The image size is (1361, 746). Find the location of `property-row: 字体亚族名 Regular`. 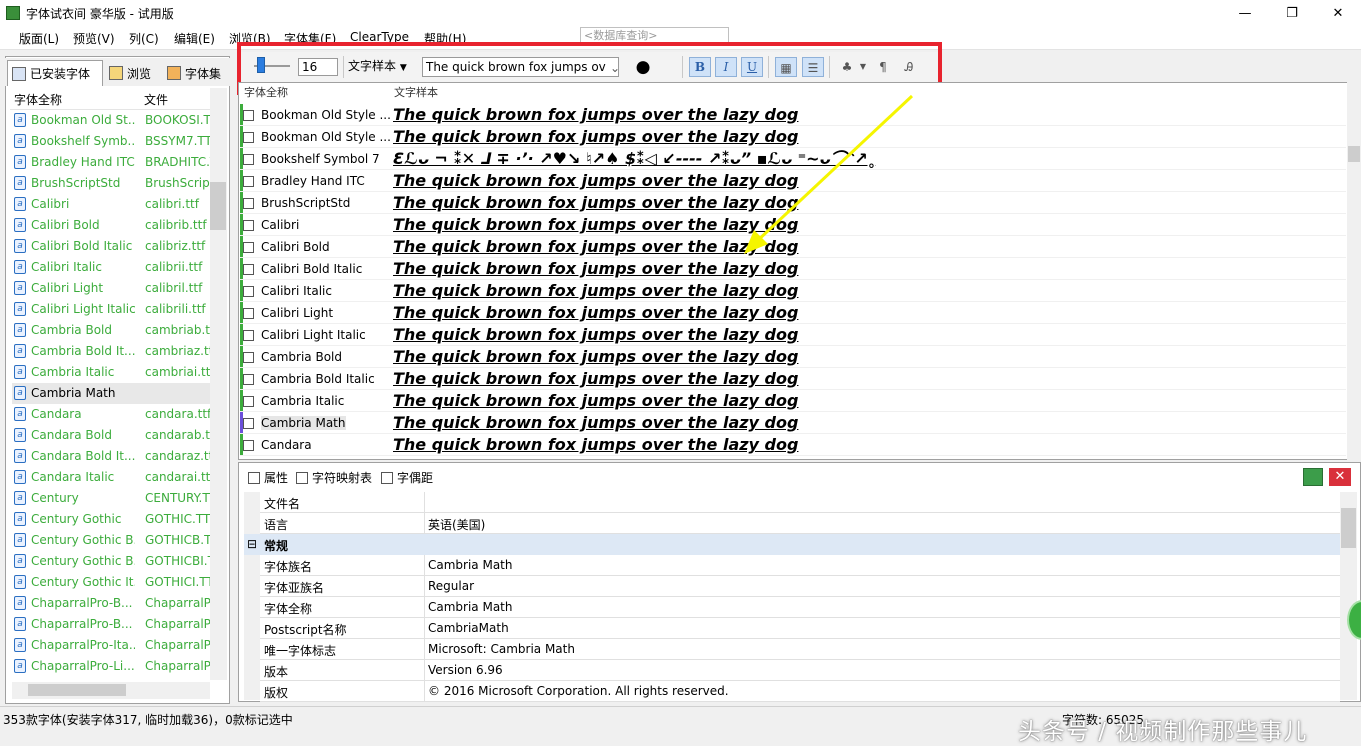

property-row: 字体亚族名 Regular is located at coordinates (800, 586).